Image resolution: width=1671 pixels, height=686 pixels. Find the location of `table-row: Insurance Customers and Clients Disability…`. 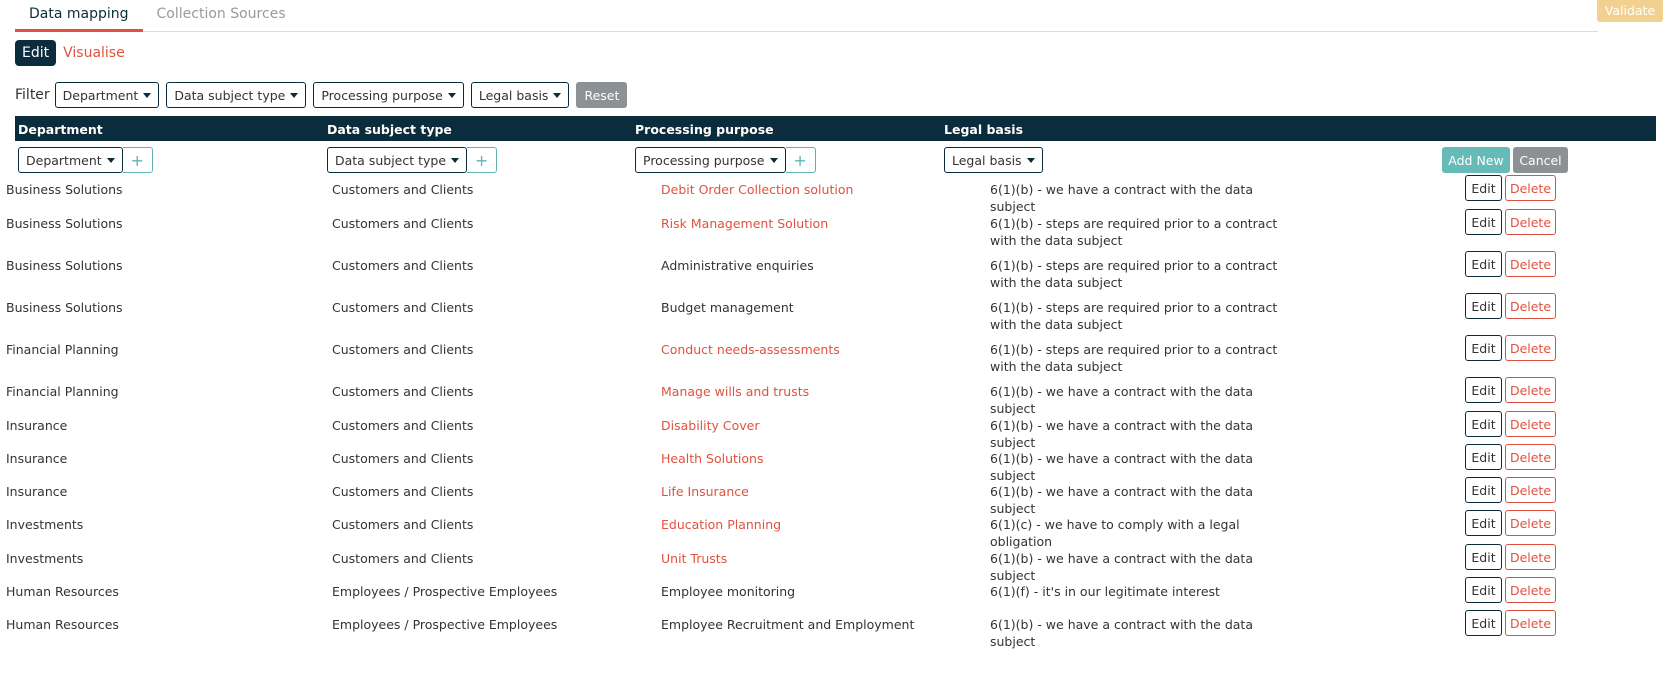

table-row: Insurance Customers and Clients Disability… is located at coordinates (823, 430).